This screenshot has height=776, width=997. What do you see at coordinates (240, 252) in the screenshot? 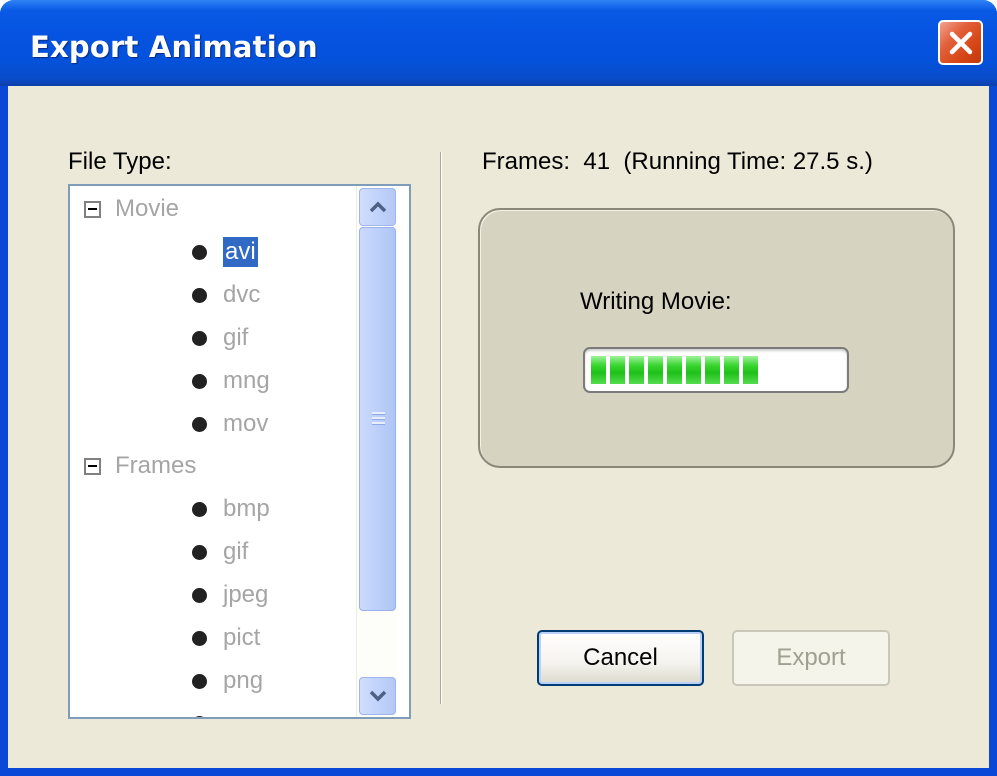
I see `tree-item-label: avi` at bounding box center [240, 252].